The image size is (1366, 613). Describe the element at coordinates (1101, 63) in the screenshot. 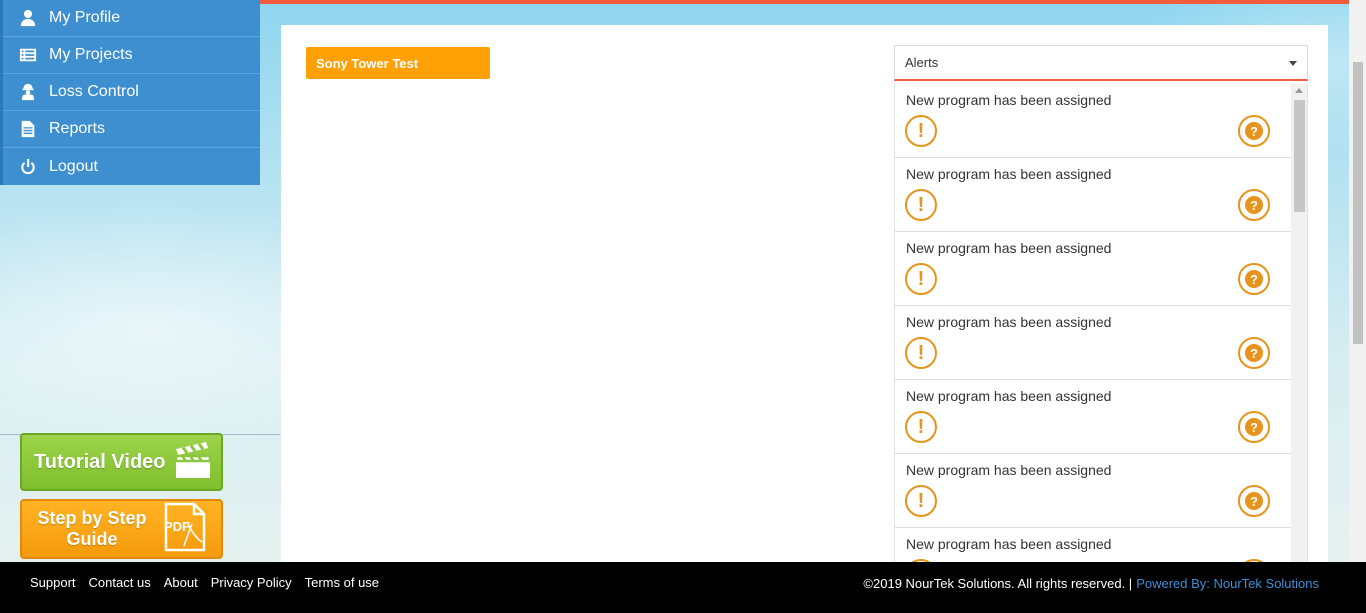

I see `alerts-dropdown: Alerts` at that location.